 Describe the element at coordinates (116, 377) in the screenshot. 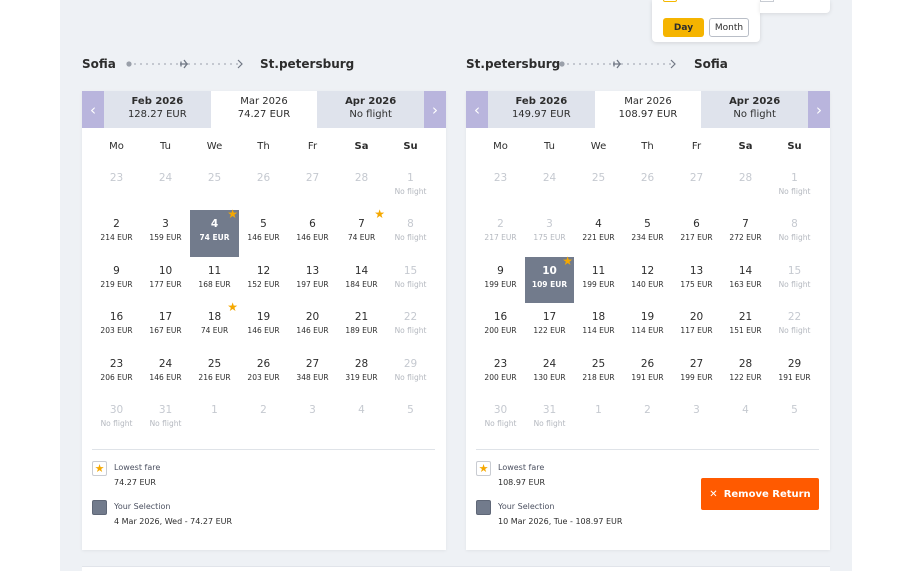

I see `day-price: 206 EUR` at that location.